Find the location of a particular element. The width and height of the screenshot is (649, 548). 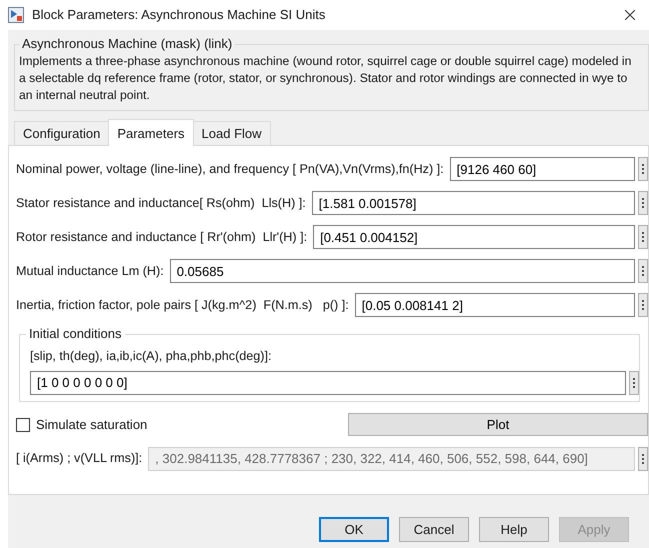

dialog-button: Help is located at coordinates (514, 529).